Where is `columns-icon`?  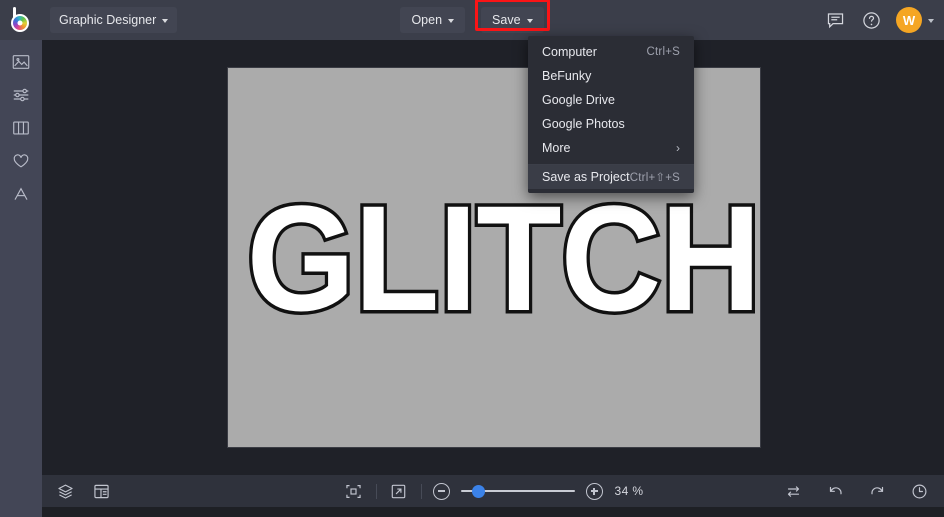
columns-icon is located at coordinates (21, 128).